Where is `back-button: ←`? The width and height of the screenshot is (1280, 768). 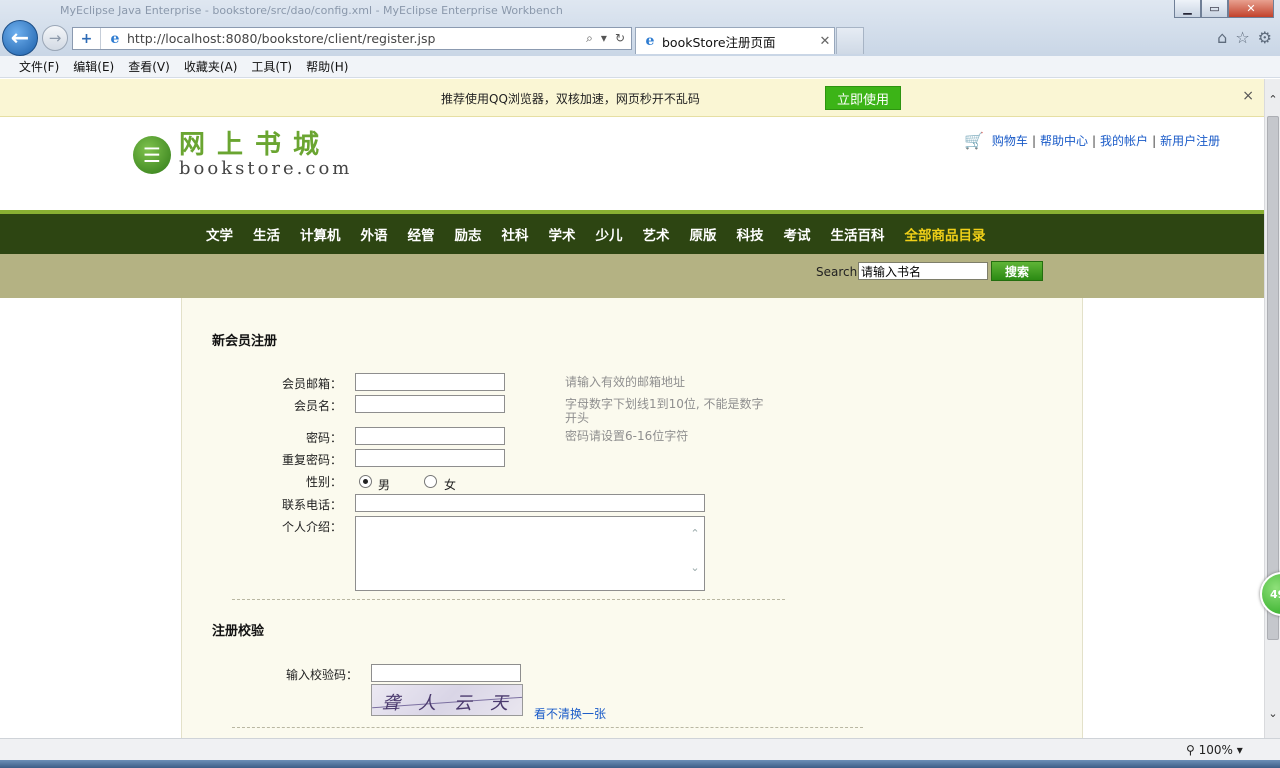
back-button: ← is located at coordinates (20, 38).